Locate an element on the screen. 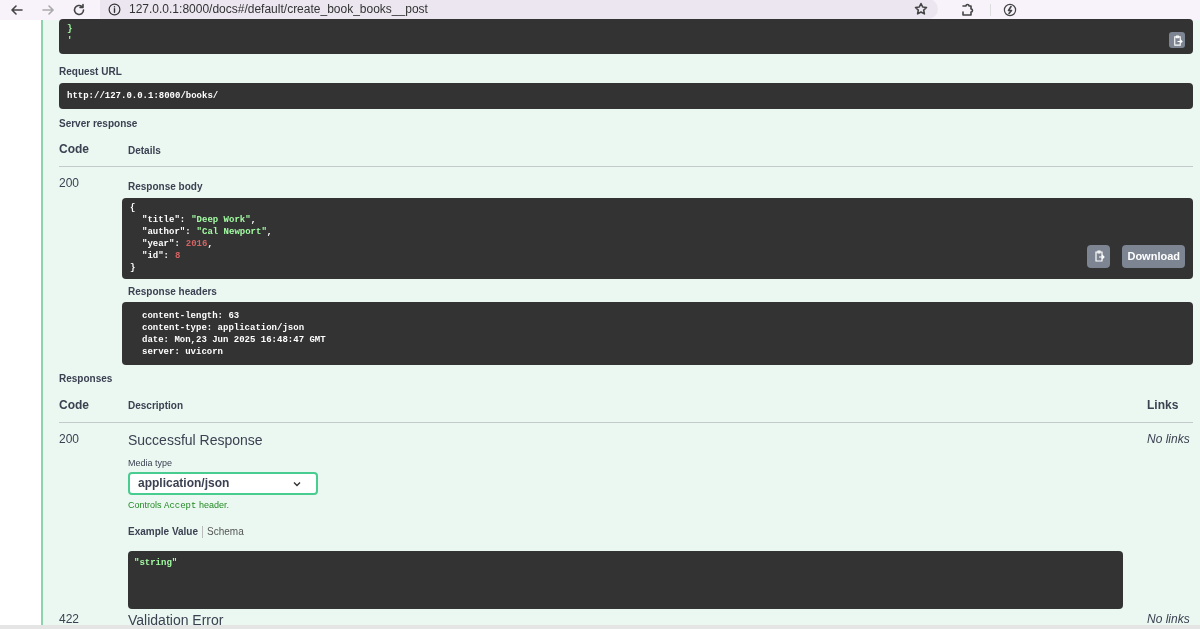 This screenshot has height=629, width=1200. field-label: Media type is located at coordinates (151, 464).